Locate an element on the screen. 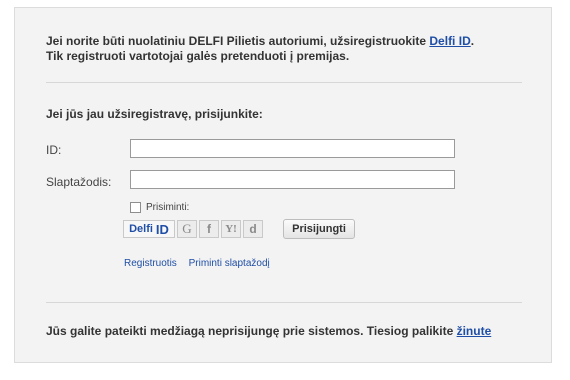 The height and width of the screenshot is (380, 570). password-label: Slaptažodis: is located at coordinates (79, 182).